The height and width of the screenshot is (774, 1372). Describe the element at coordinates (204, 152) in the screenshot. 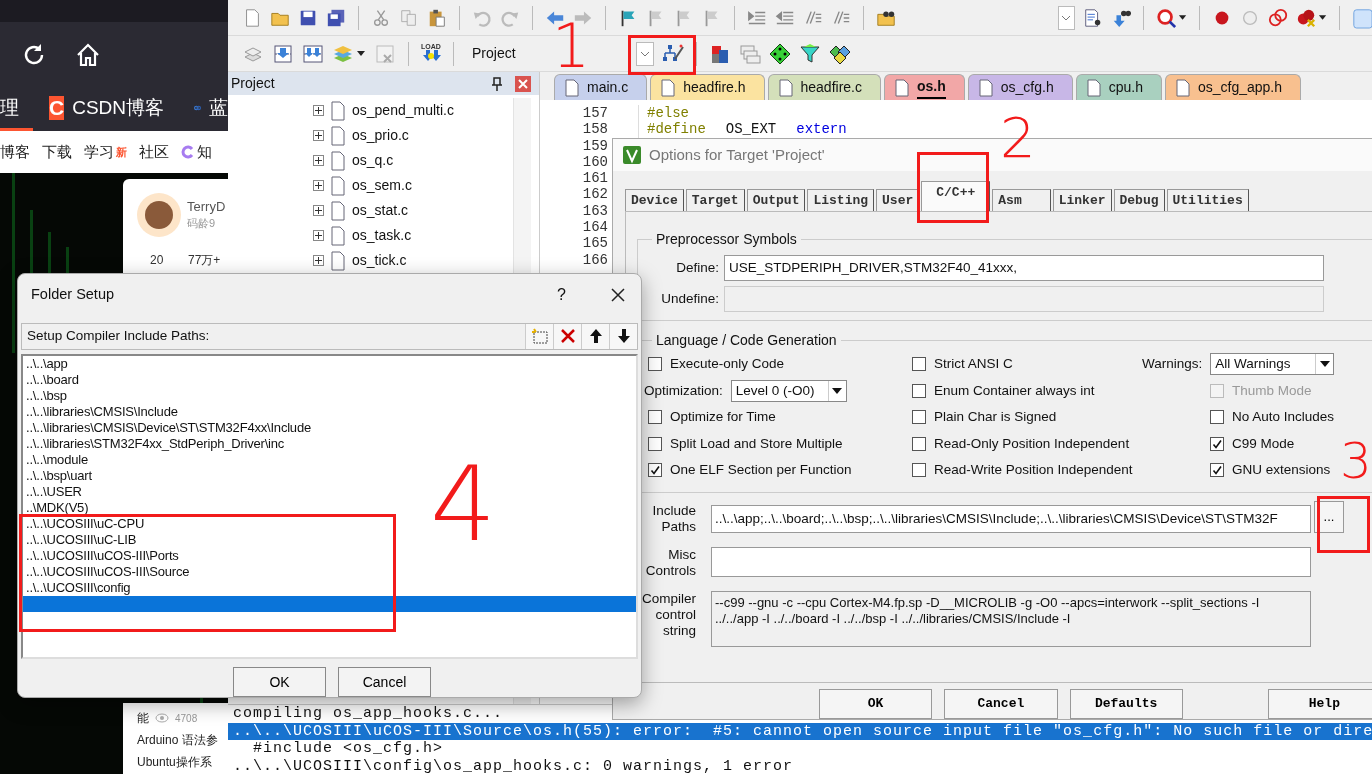

I see `nav-link: 知` at that location.